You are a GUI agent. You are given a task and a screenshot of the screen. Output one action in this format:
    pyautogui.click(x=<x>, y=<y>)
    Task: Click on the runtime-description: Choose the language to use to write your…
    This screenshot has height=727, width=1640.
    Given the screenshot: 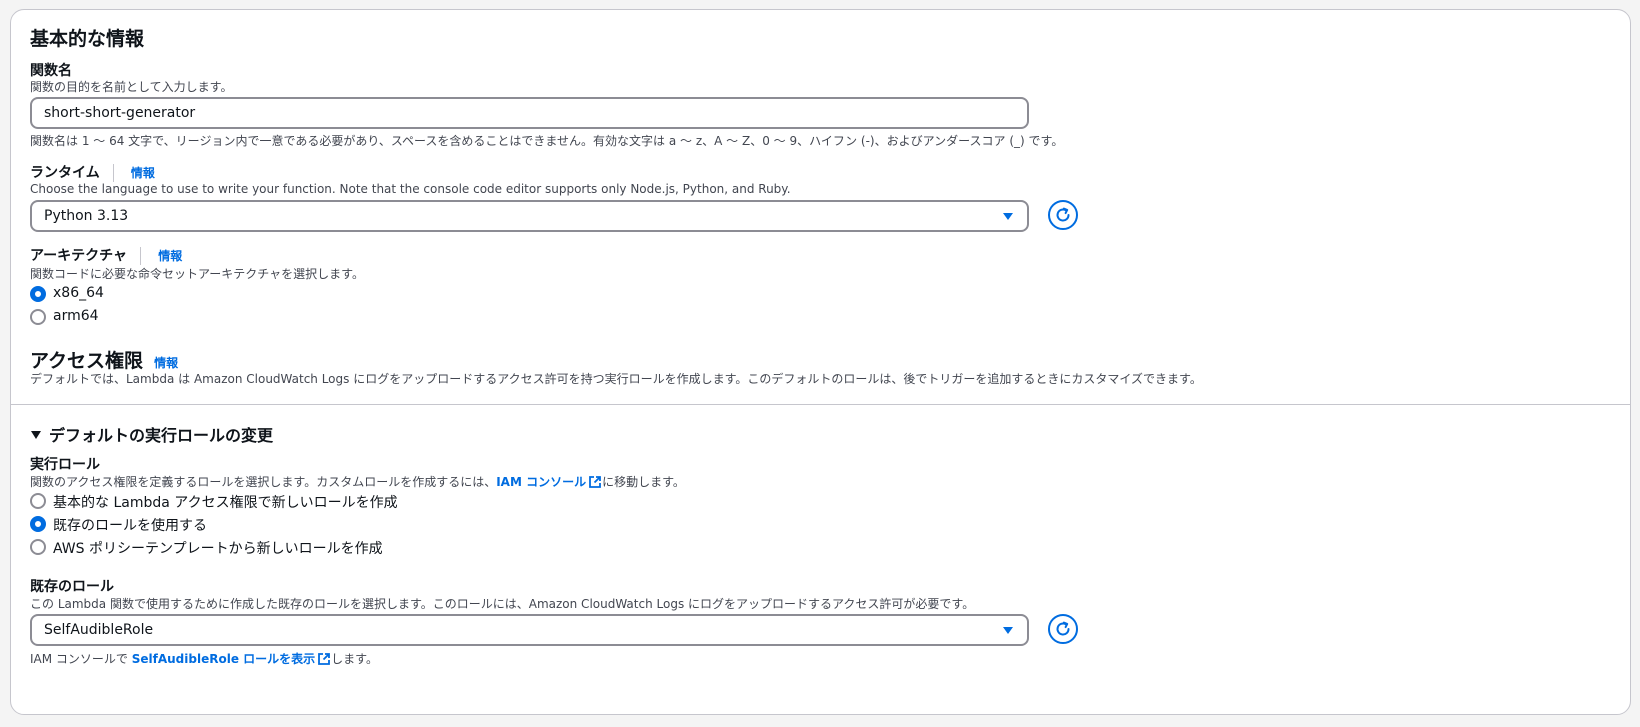 What is the action you would take?
    pyautogui.click(x=410, y=189)
    